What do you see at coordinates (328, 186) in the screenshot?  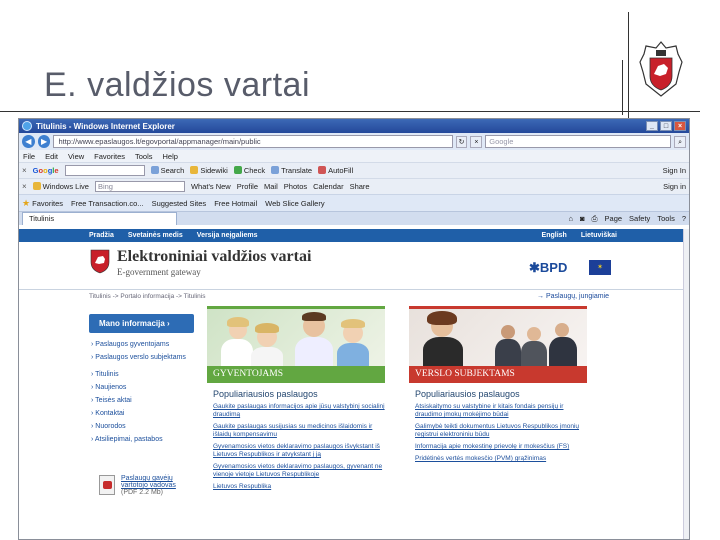 I see `live-calendar: Calendar` at bounding box center [328, 186].